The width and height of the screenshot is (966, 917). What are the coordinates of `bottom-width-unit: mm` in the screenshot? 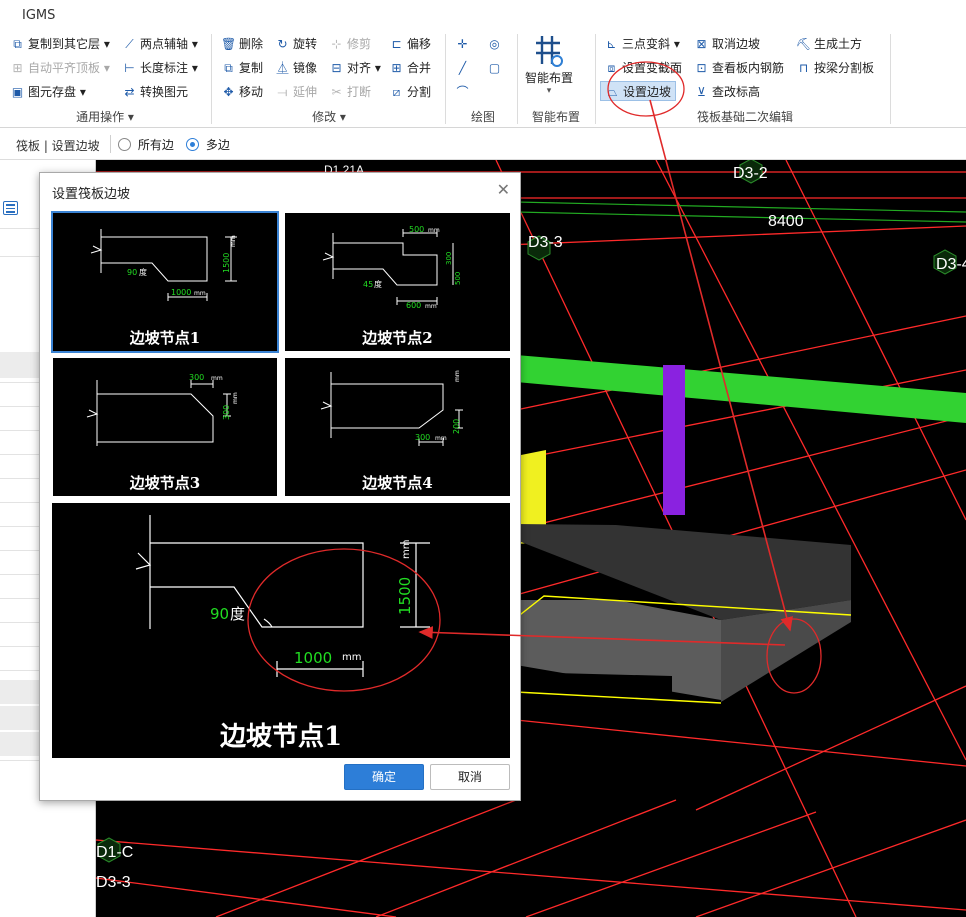 It's located at (431, 306).